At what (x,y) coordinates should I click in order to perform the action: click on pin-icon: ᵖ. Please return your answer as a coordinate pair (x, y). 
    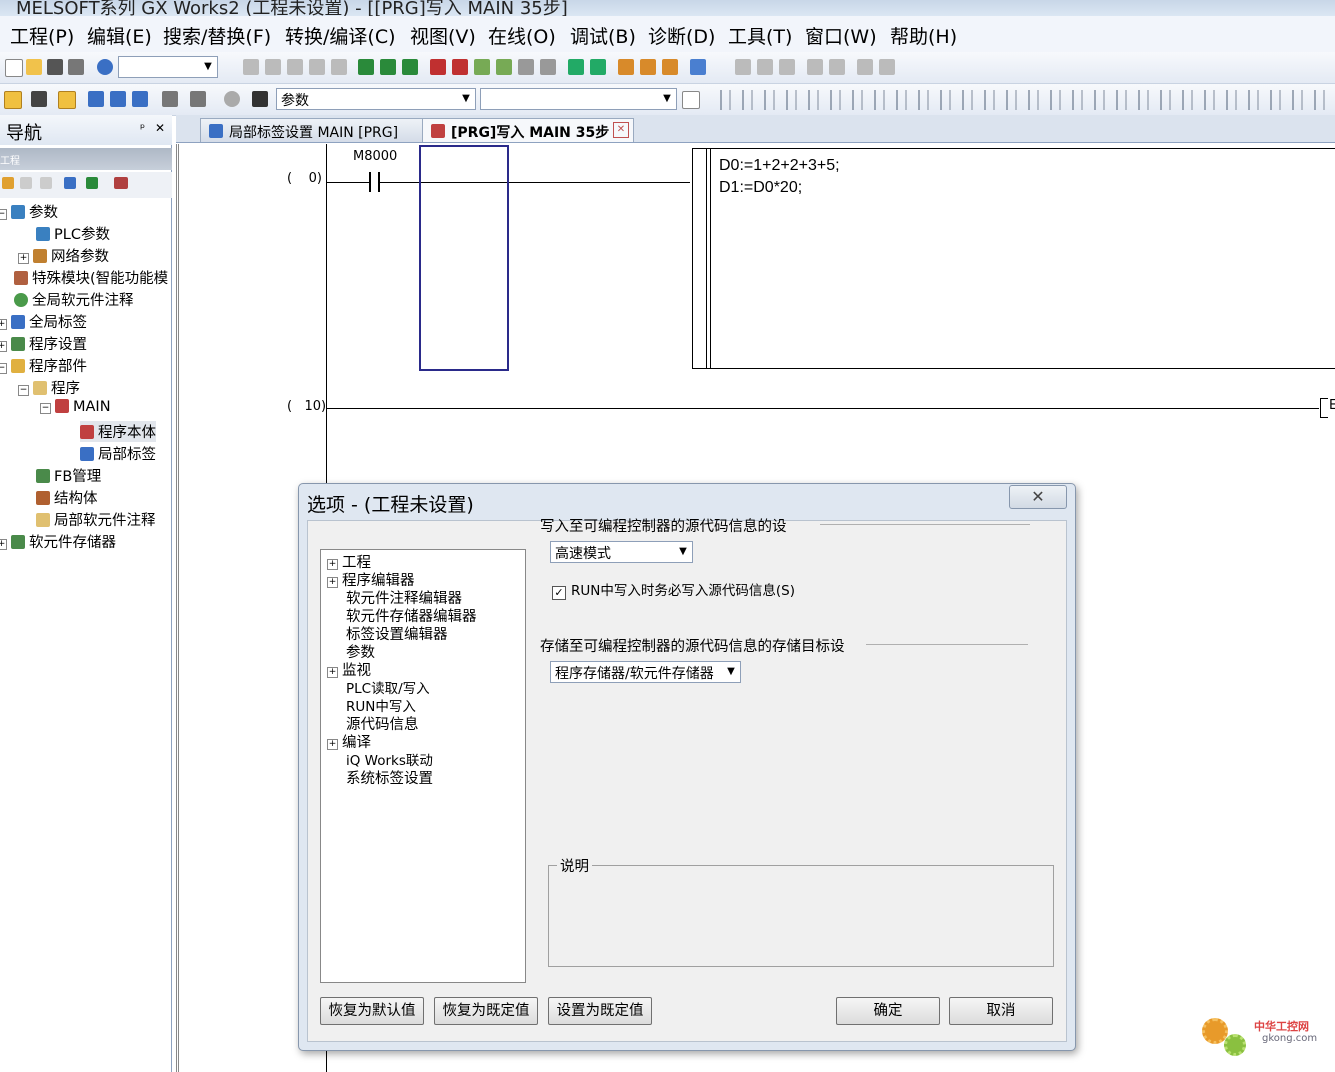
    Looking at the image, I should click on (142, 128).